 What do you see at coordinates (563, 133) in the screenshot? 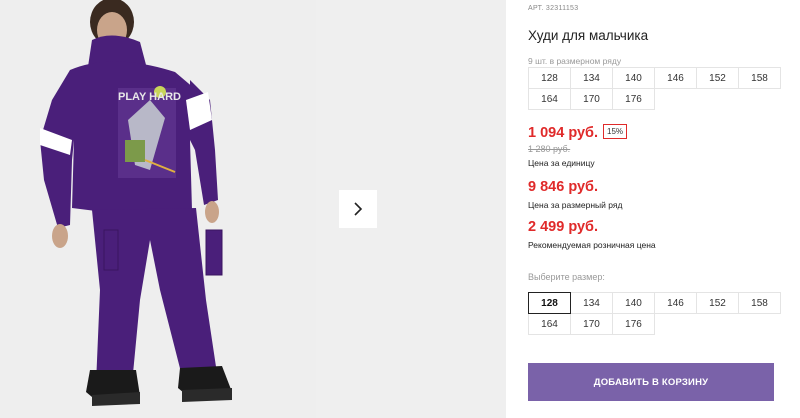
I see `unit-price: 1 094 руб.` at bounding box center [563, 133].